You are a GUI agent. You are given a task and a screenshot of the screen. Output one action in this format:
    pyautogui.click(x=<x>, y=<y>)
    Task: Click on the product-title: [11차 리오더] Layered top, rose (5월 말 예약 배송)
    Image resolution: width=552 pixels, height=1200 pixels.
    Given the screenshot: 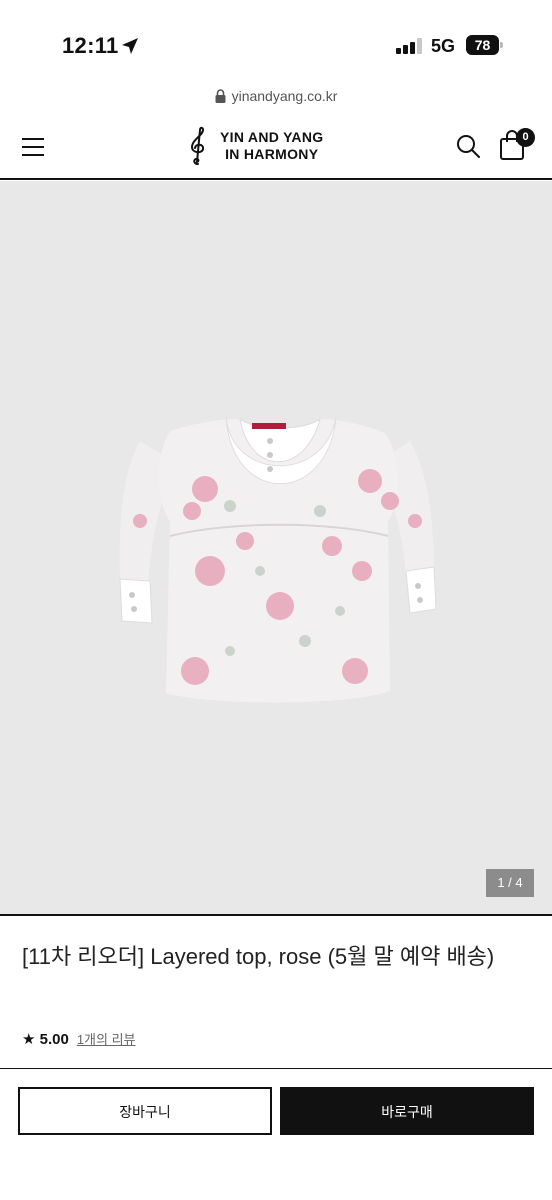 What is the action you would take?
    pyautogui.click(x=258, y=956)
    